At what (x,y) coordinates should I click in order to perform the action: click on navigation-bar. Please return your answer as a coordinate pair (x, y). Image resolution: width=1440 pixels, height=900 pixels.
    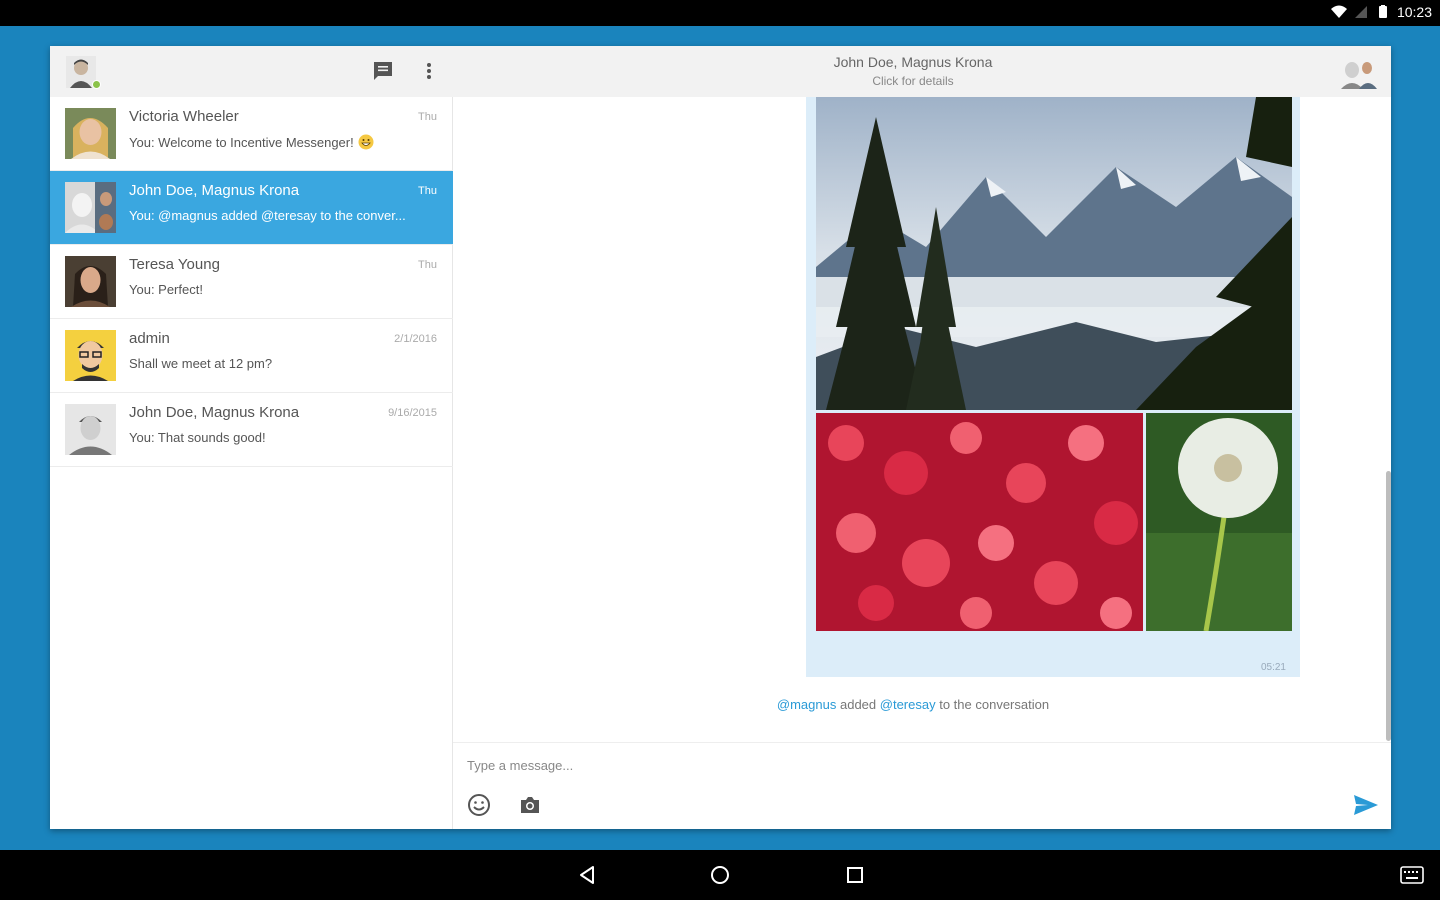
    Looking at the image, I should click on (720, 875).